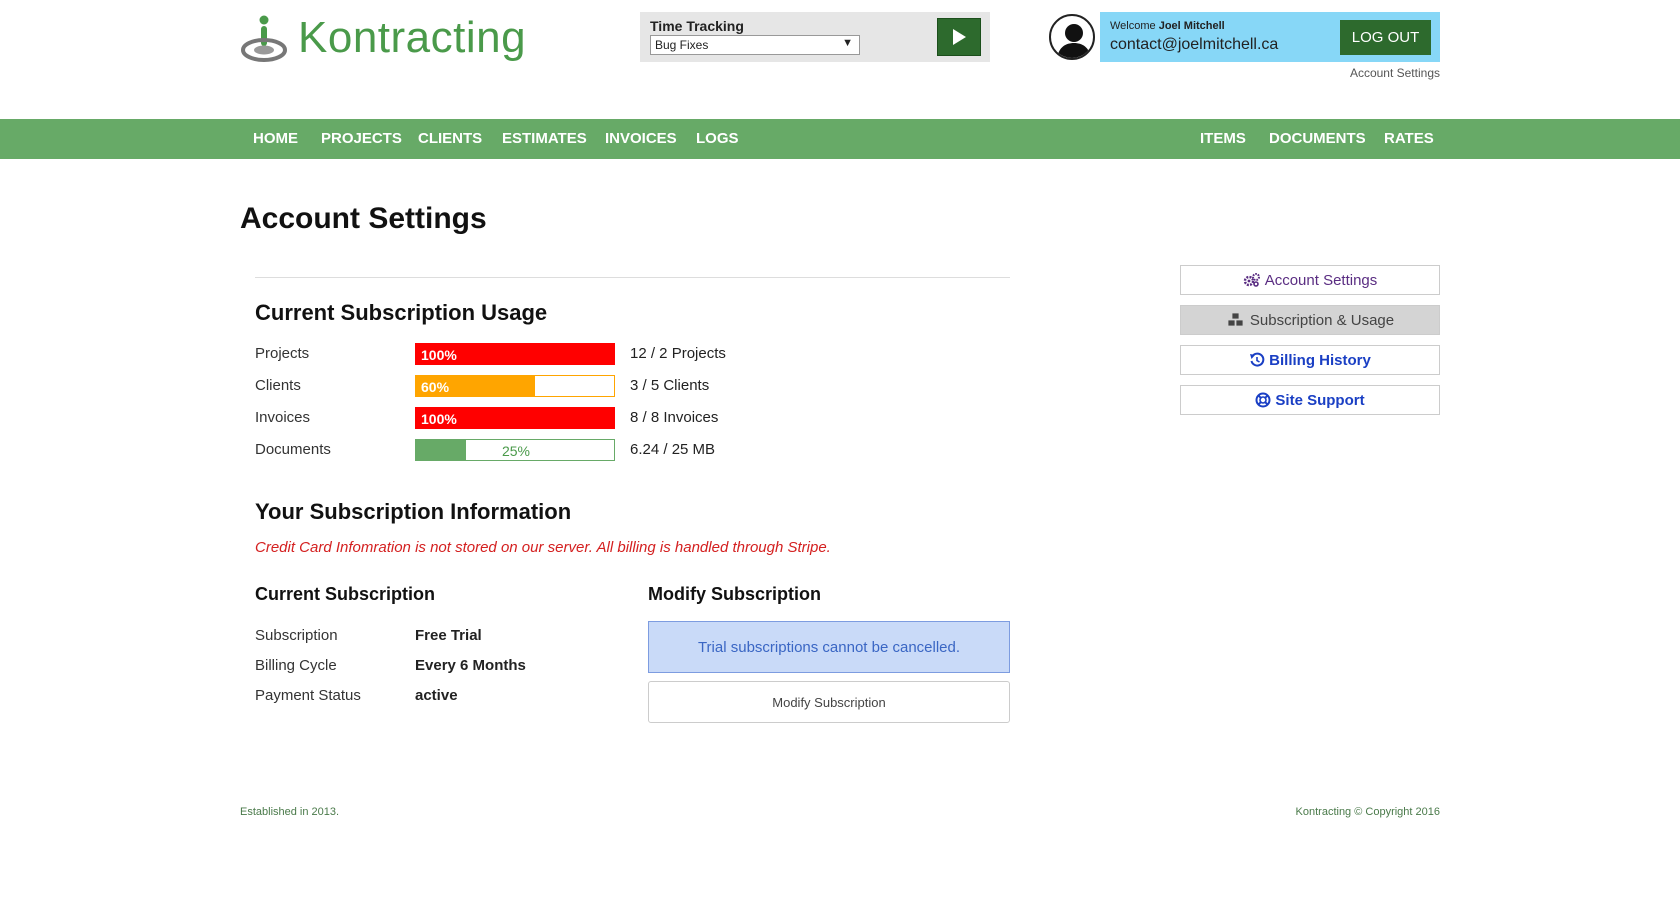 Image resolution: width=1680 pixels, height=924 pixels. What do you see at coordinates (308, 695) in the screenshot?
I see `payment-status-label: Payment Status` at bounding box center [308, 695].